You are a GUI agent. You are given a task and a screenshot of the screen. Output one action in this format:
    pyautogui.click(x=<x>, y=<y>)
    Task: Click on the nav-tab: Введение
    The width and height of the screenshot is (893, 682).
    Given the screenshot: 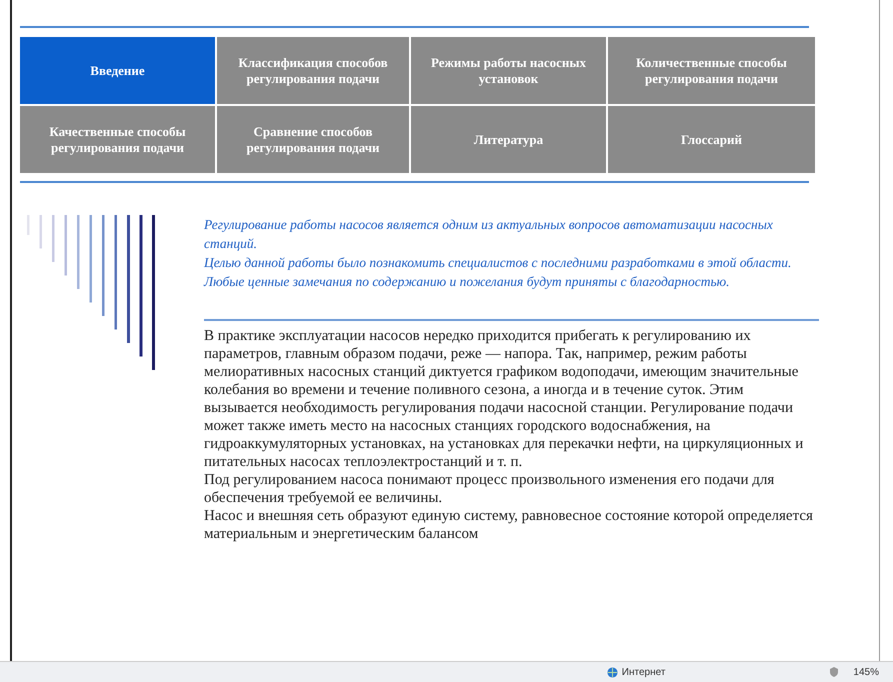 What is the action you would take?
    pyautogui.click(x=117, y=70)
    